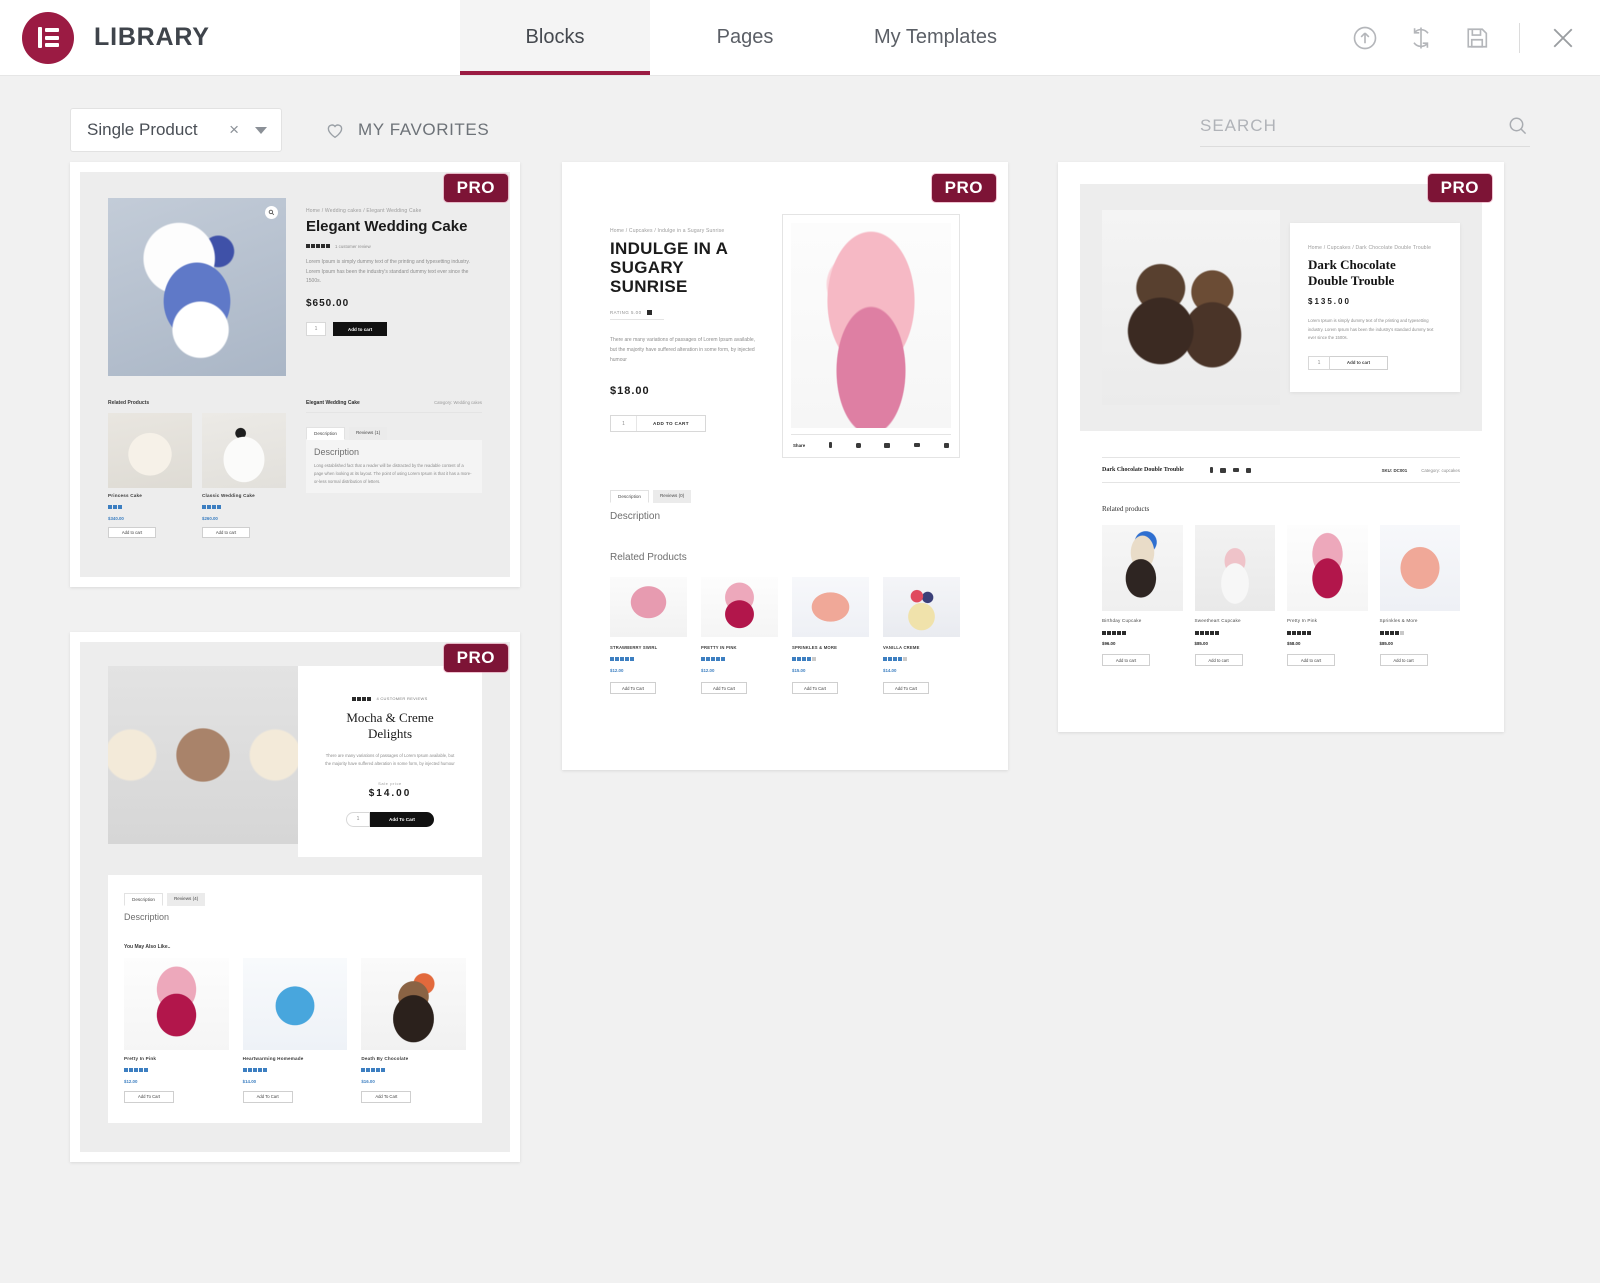  Describe the element at coordinates (745, 37) in the screenshot. I see `tab-pages: Pages` at that location.